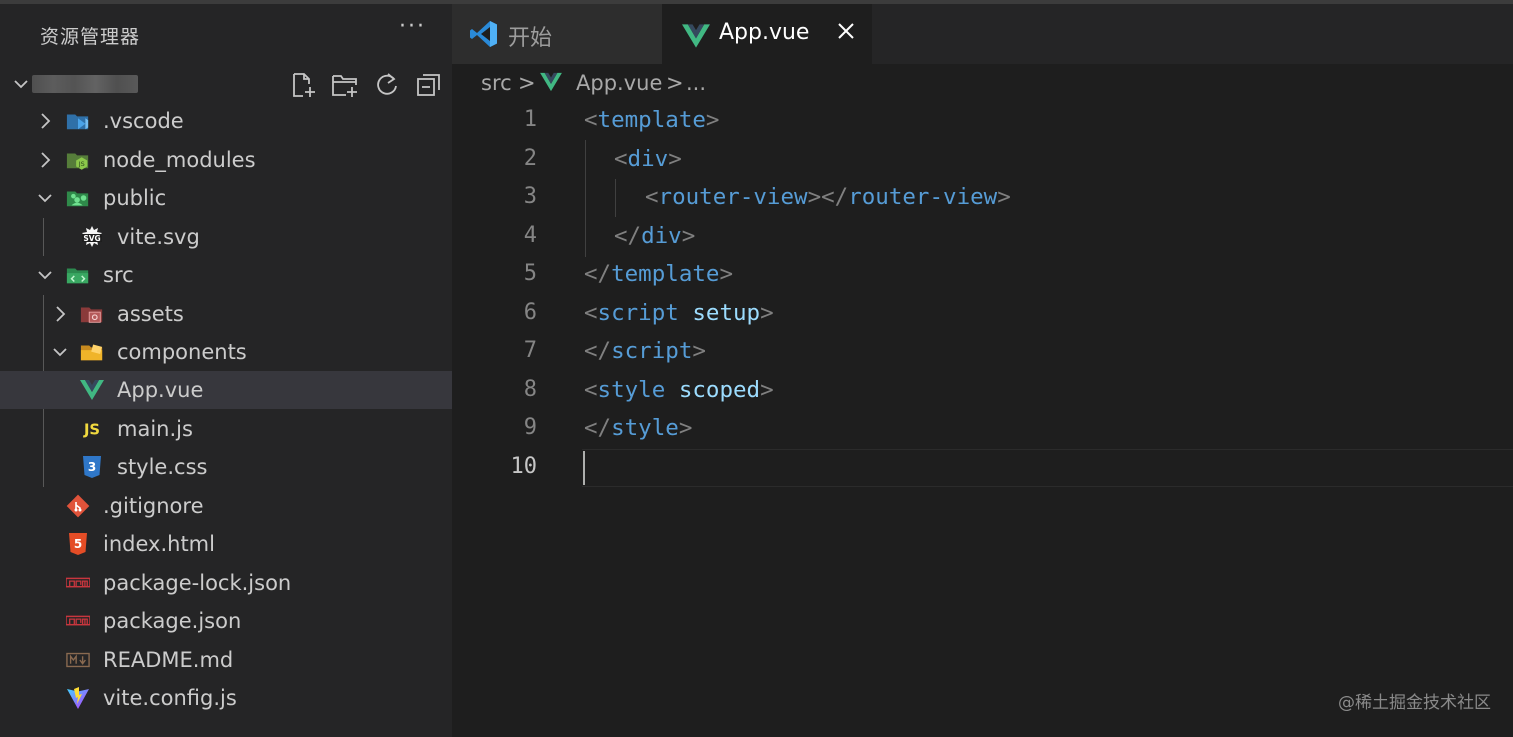 This screenshot has width=1513, height=737. I want to click on new-folder-icon, so click(345, 85).